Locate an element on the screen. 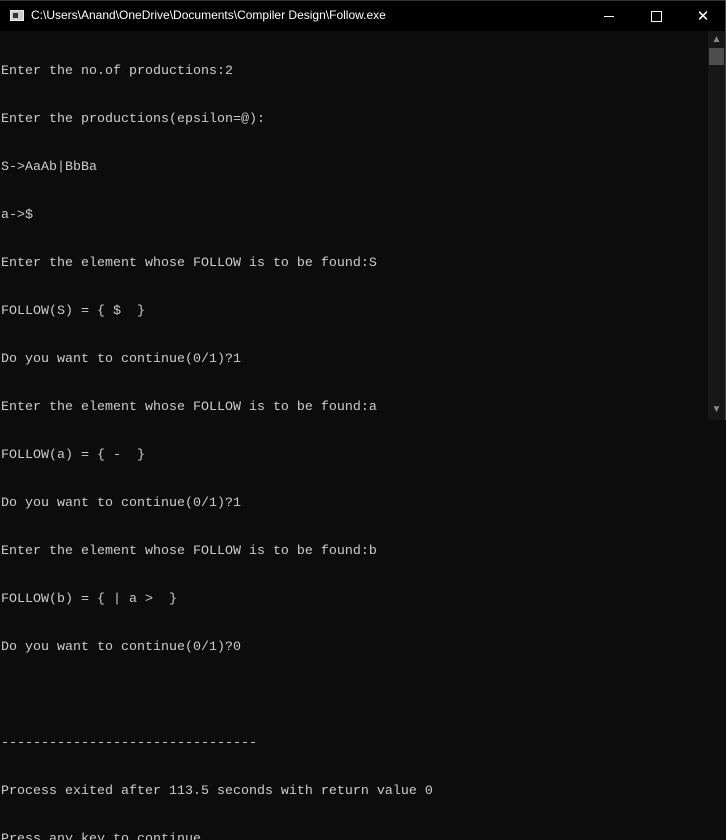  console-line: Enter the productions(epsilon=@): is located at coordinates (133, 119).